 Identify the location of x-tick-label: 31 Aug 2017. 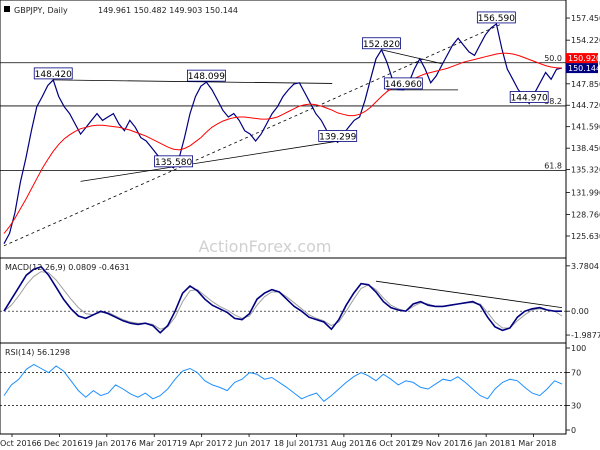
(343, 443).